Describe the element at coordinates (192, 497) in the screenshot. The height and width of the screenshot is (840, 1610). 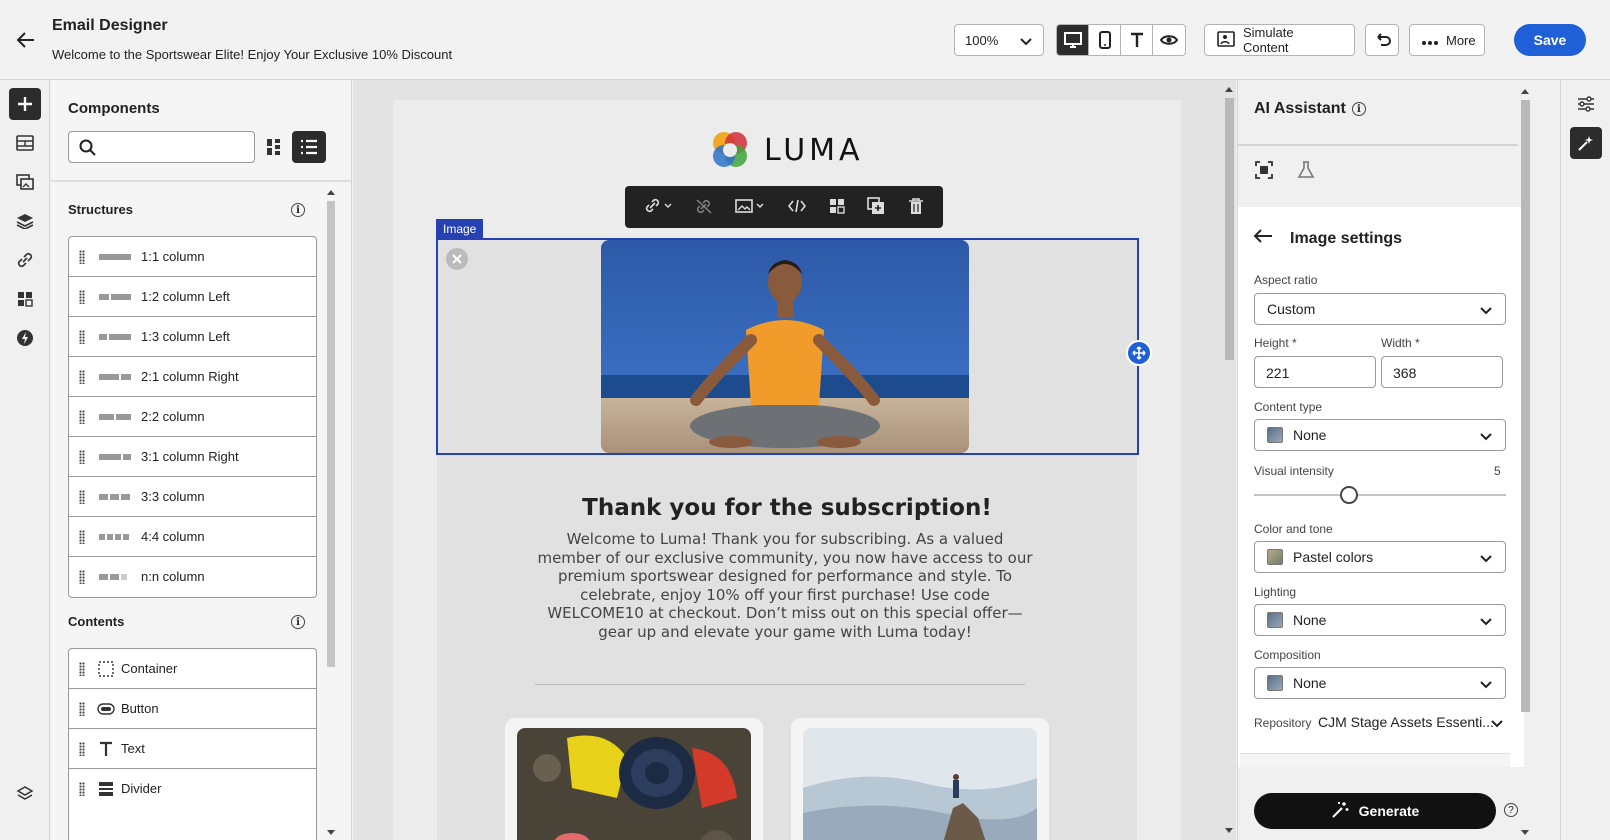
I see `structure-item: 3:3 column` at that location.